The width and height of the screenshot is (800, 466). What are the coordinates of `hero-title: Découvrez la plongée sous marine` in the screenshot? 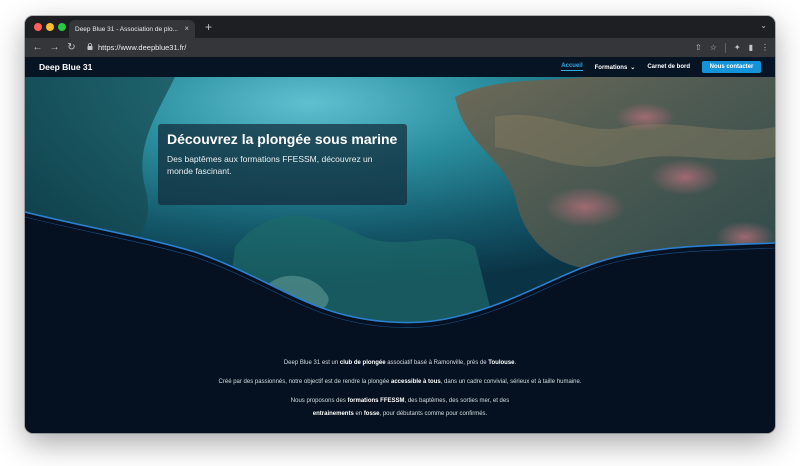 It's located at (282, 139).